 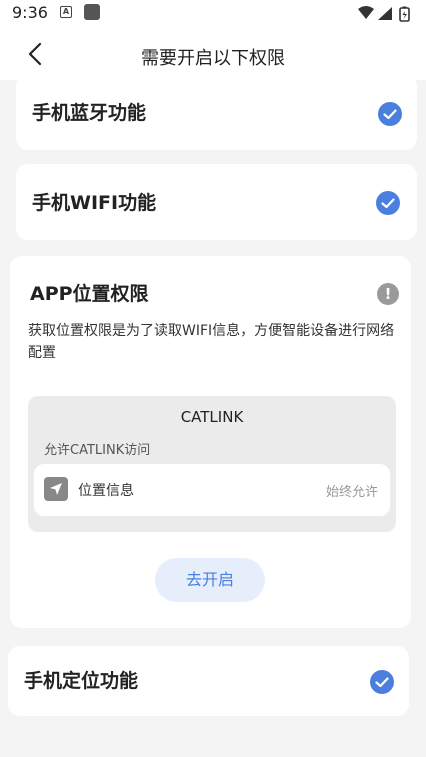 What do you see at coordinates (212, 490) in the screenshot?
I see `dialog-location-row: 位置信息 始终允许` at bounding box center [212, 490].